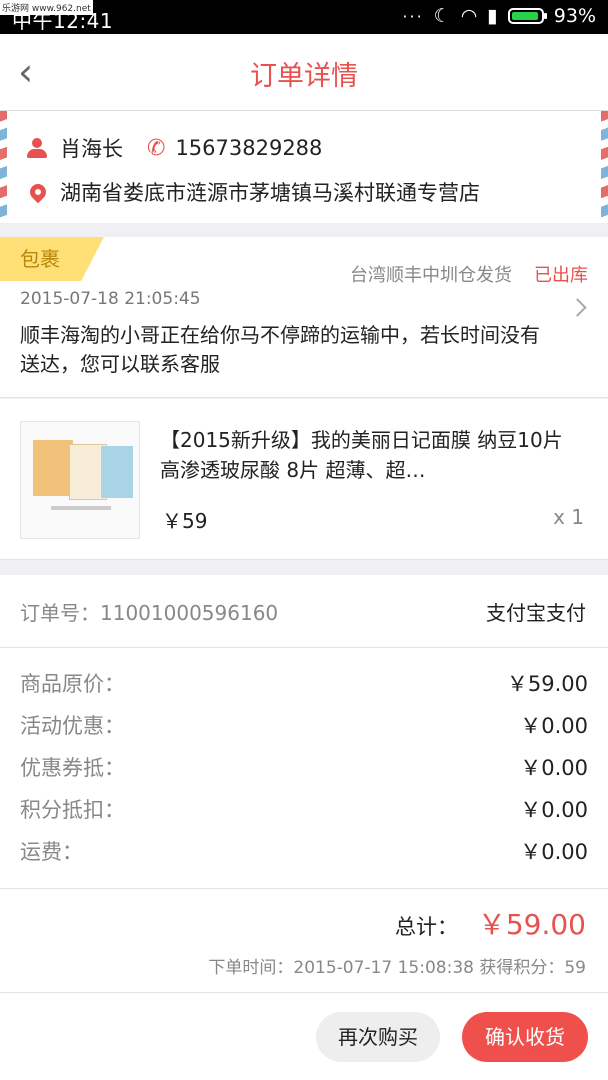  What do you see at coordinates (525, 1037) in the screenshot?
I see `confirm-receipt-button: 确认收货` at bounding box center [525, 1037].